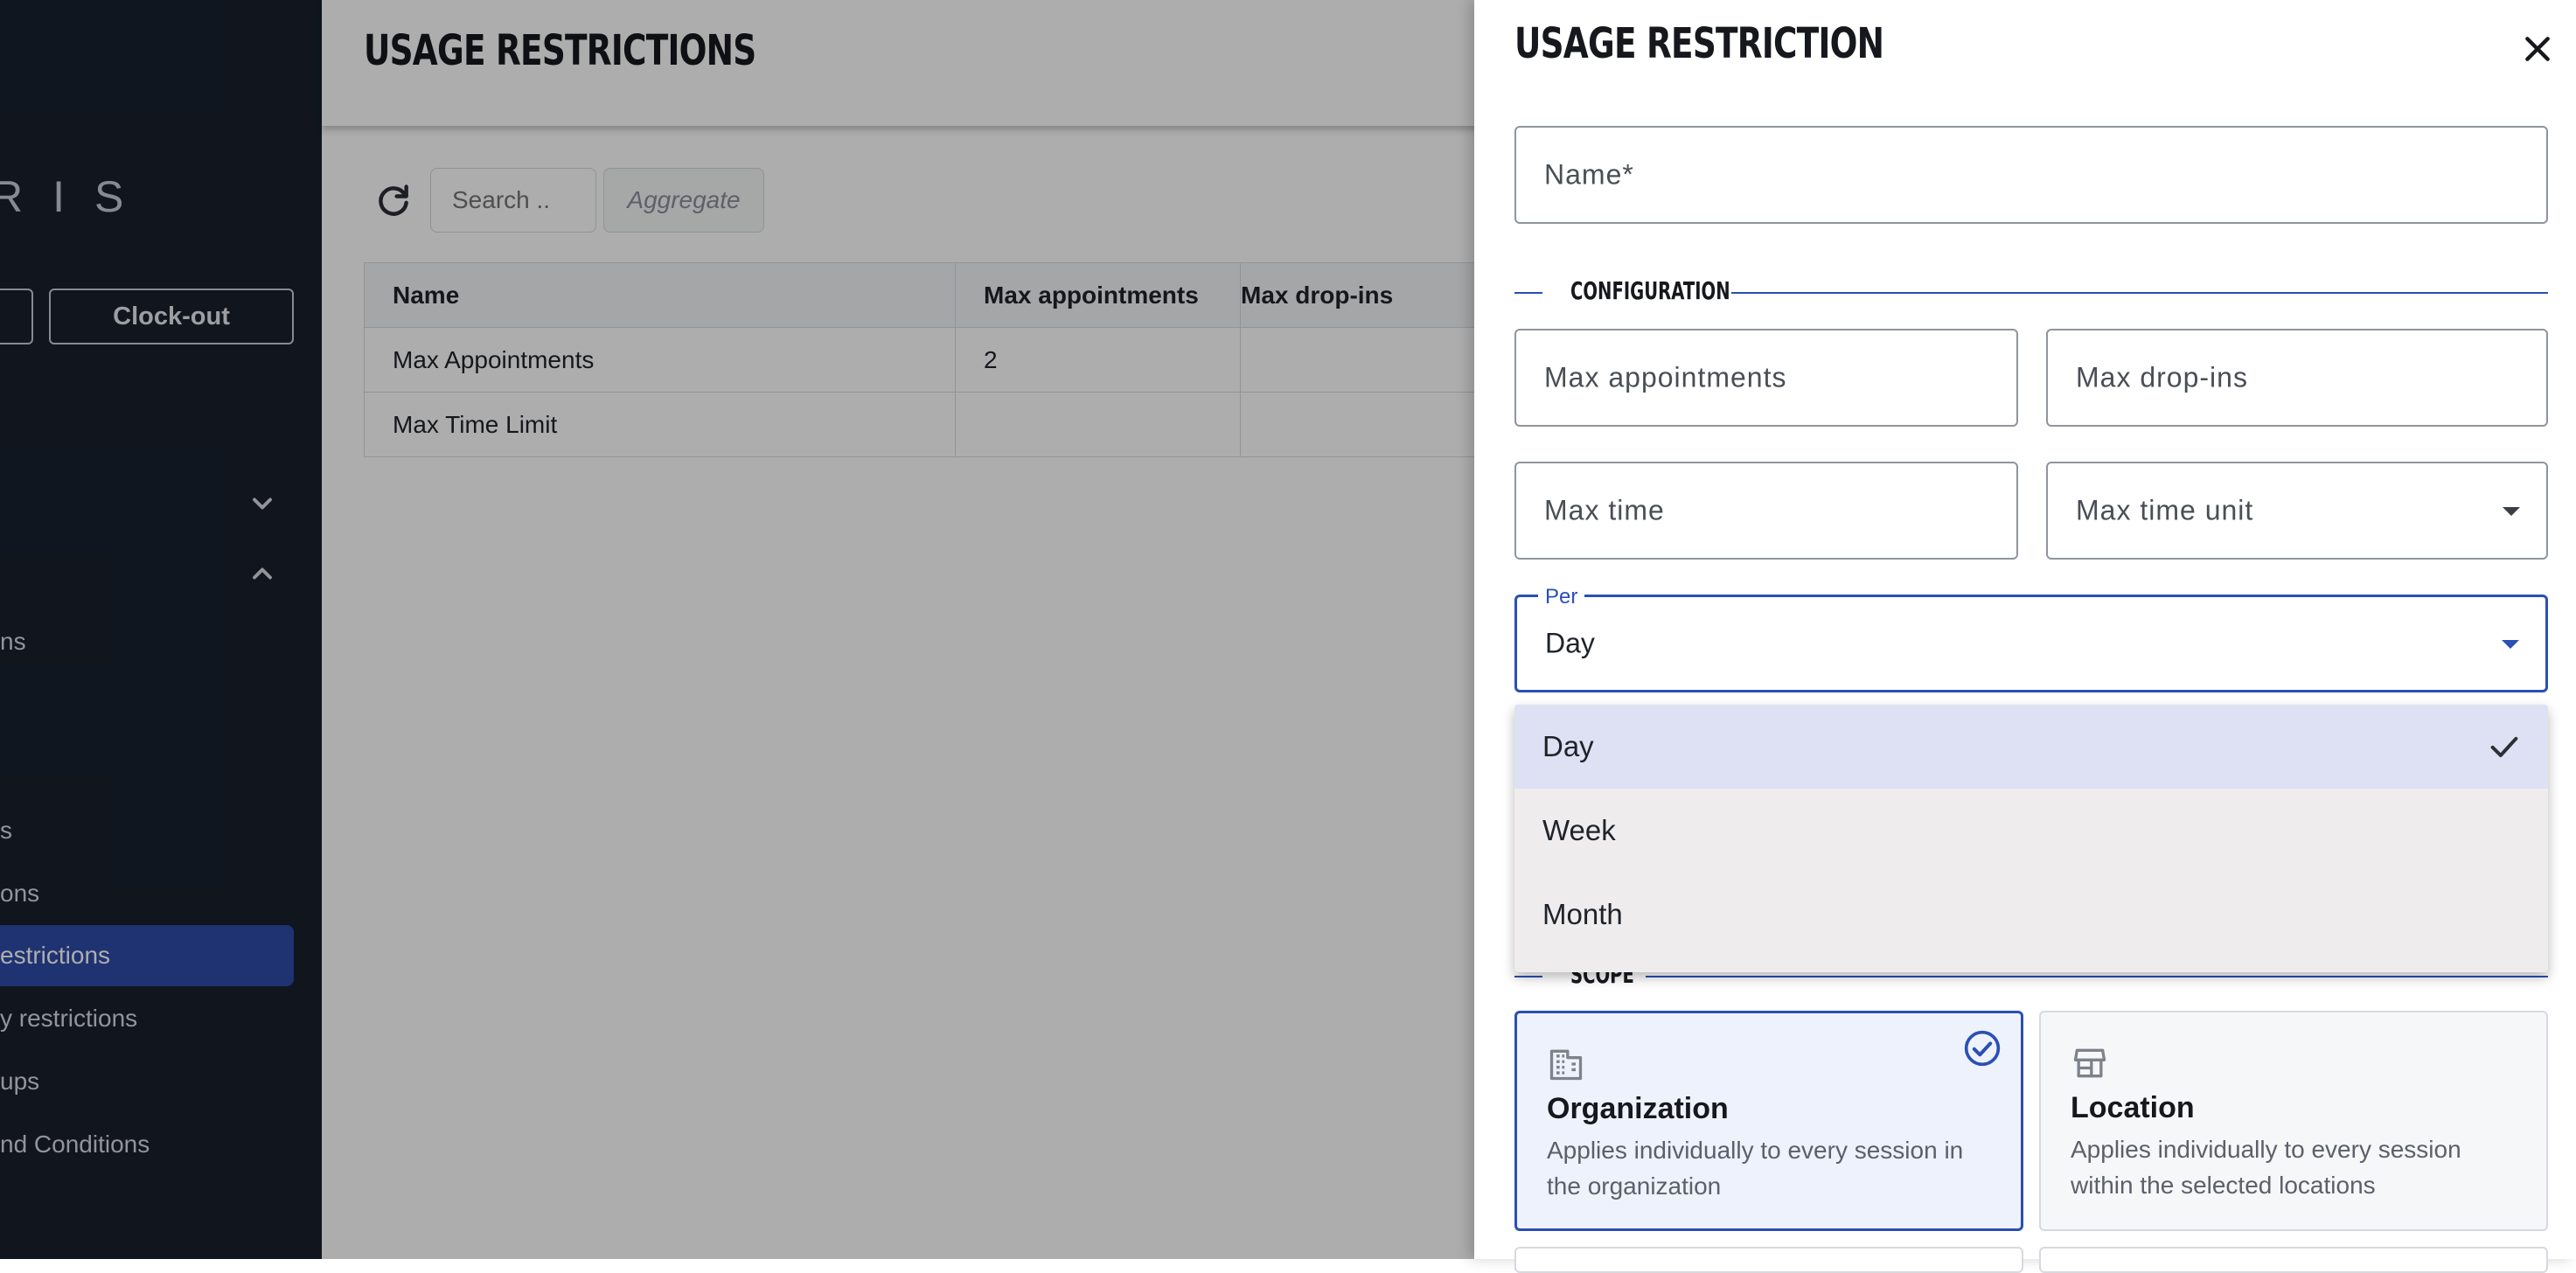 Image resolution: width=2576 pixels, height=1273 pixels. What do you see at coordinates (1566, 1065) in the screenshot?
I see `building-icon` at bounding box center [1566, 1065].